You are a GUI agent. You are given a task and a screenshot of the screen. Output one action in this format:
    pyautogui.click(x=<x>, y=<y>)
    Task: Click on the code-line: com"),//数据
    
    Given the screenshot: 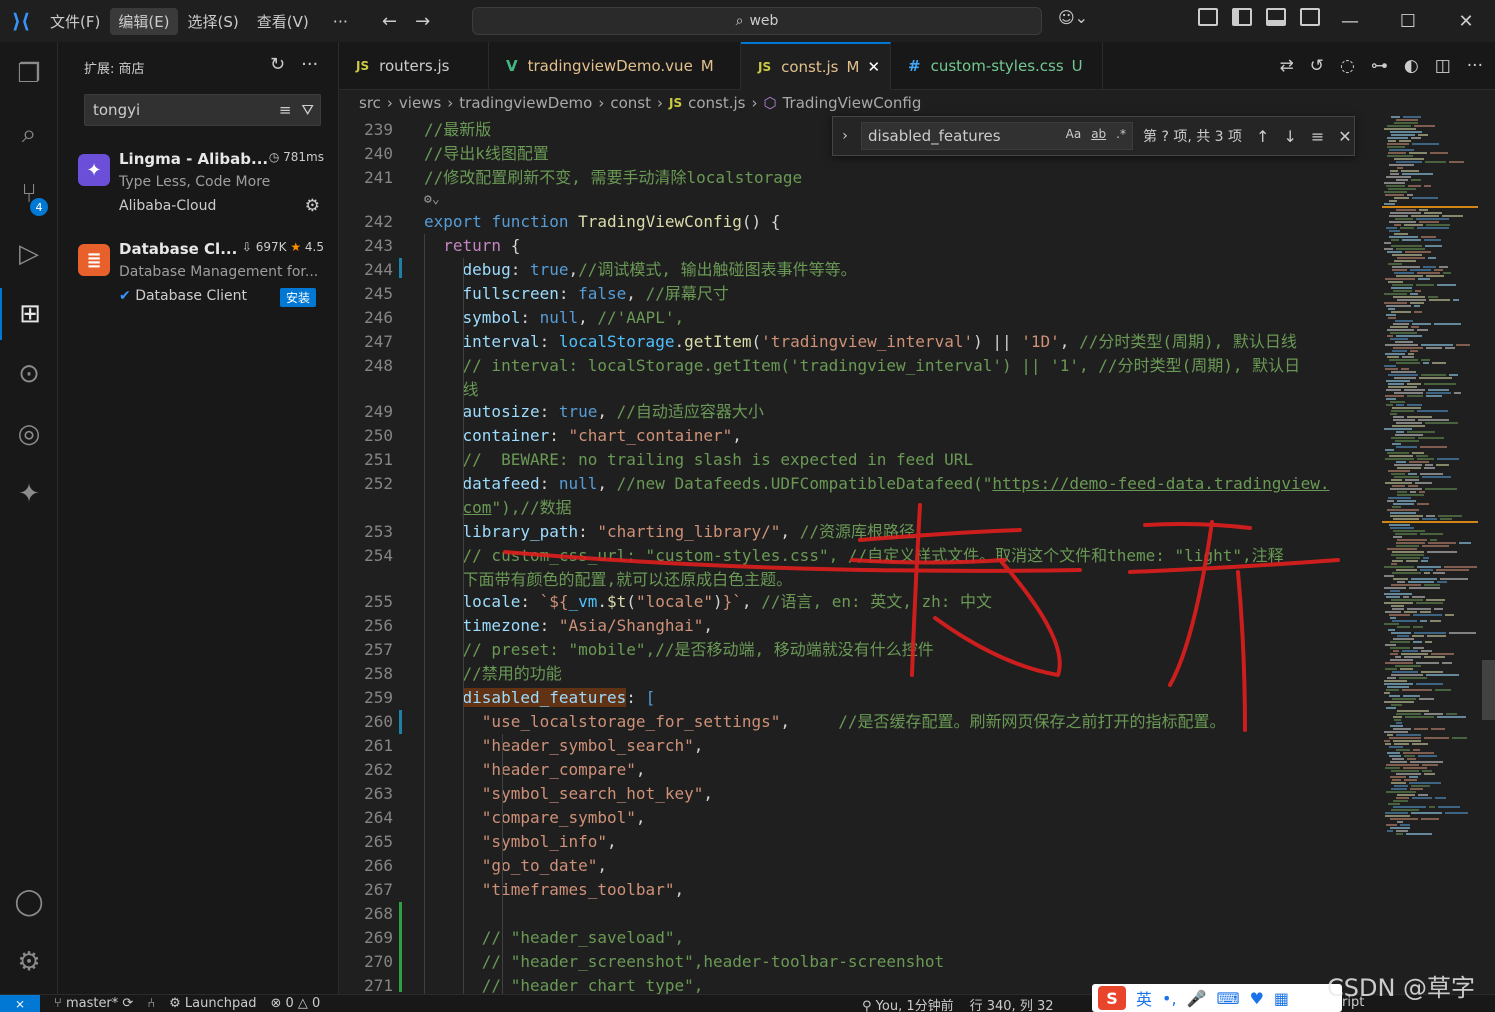 What is the action you would take?
    pyautogui.click(x=859, y=508)
    